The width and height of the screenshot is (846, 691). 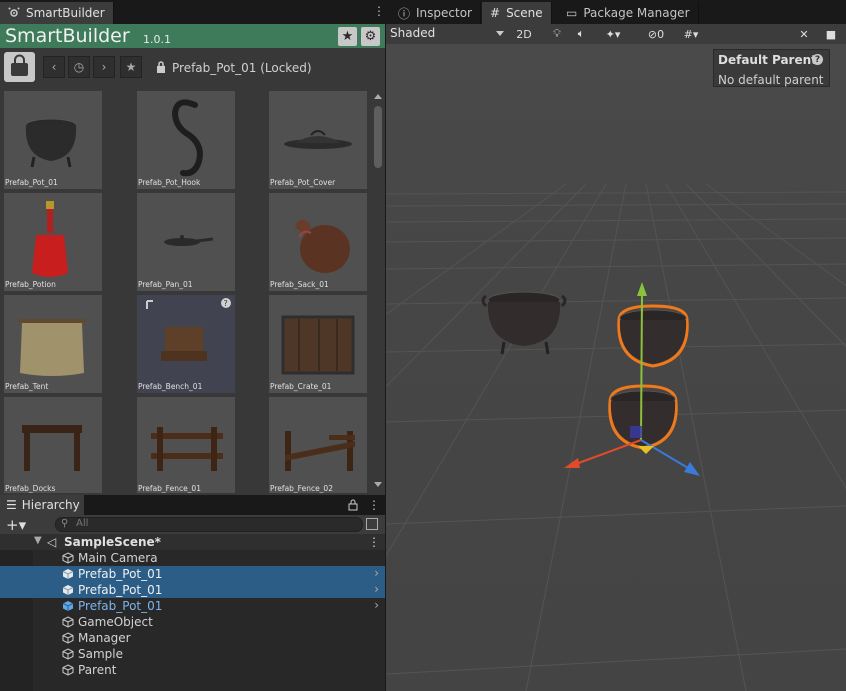 What do you see at coordinates (435, 13) in the screenshot?
I see `tab-inspector: ⓘ Inspector` at bounding box center [435, 13].